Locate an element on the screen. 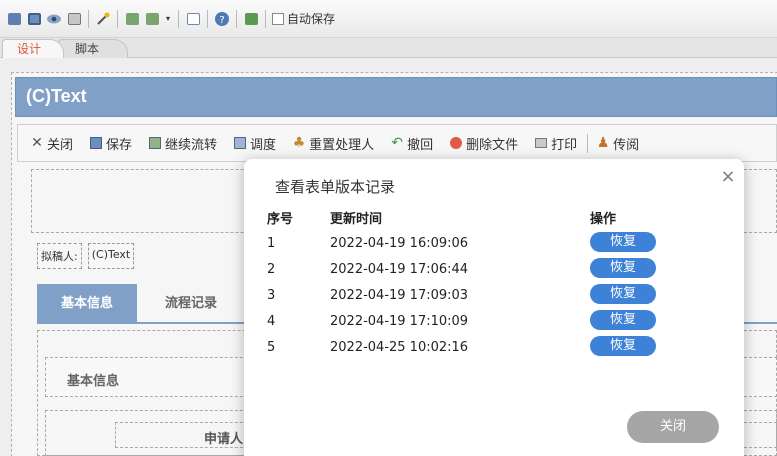  form-title-bar: (C)Text is located at coordinates (396, 97).